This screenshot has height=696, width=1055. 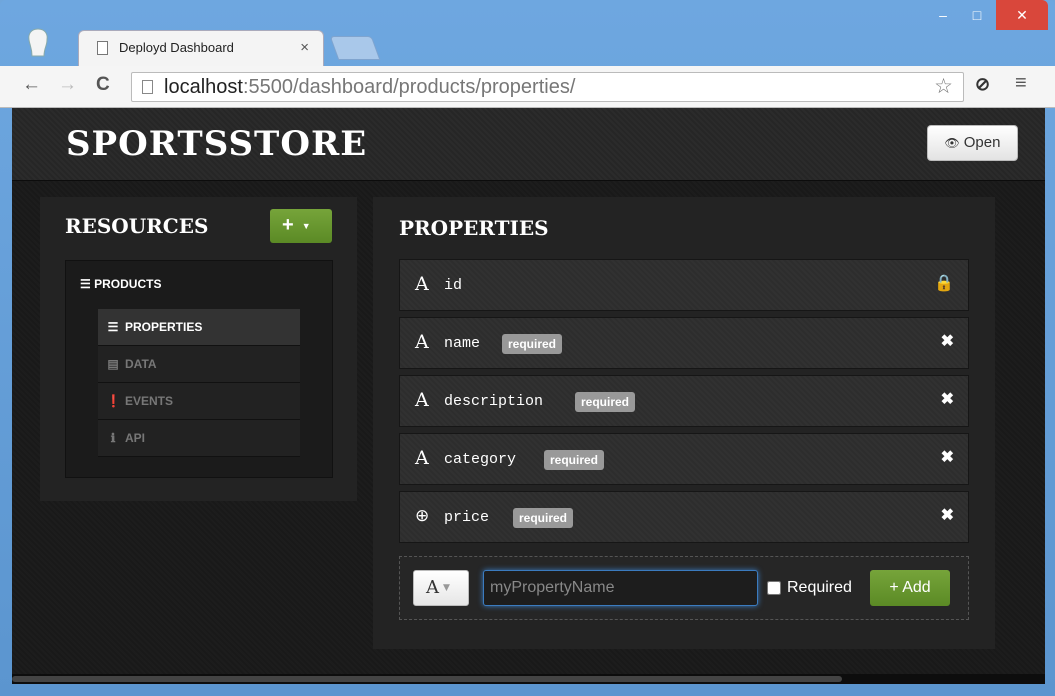 I want to click on reload-icon: C, so click(x=103, y=85).